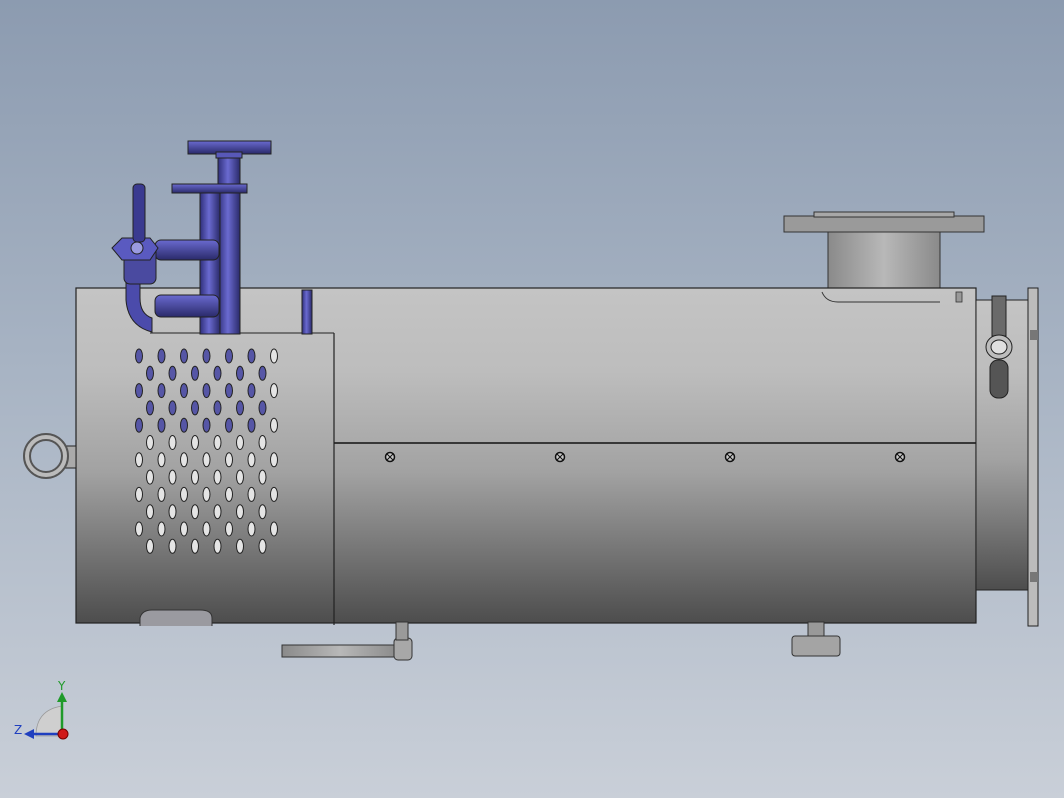 Image resolution: width=1064 pixels, height=798 pixels. I want to click on leveling-foot, so click(816, 639).